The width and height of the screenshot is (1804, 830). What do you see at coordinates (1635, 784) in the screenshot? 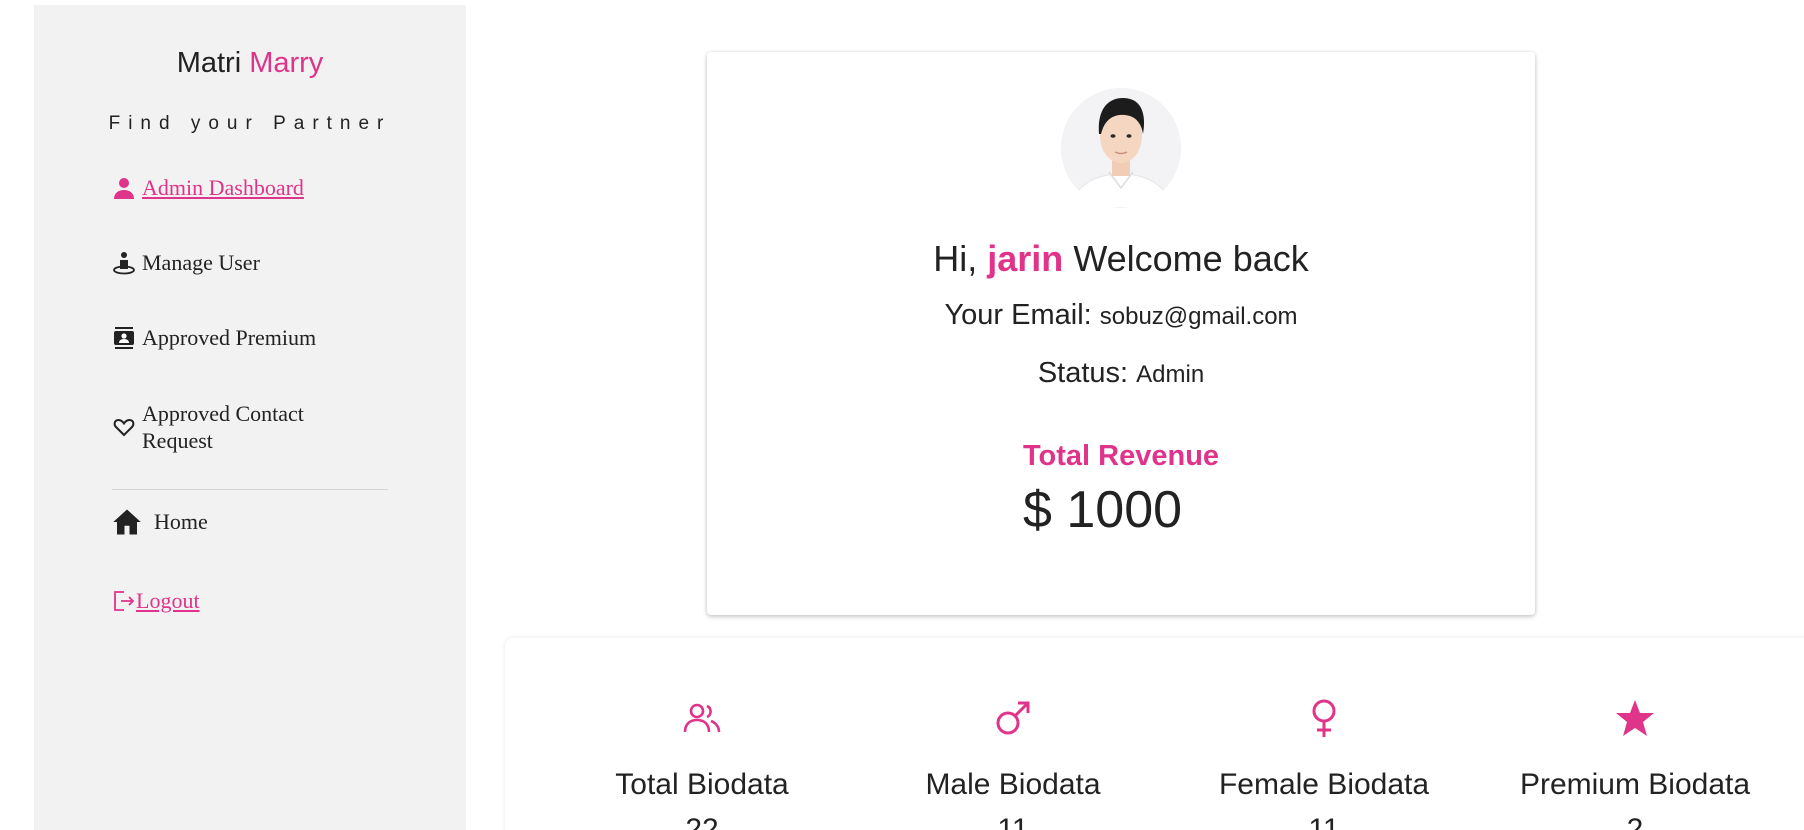
I see `stat-label: Premium Biodata` at bounding box center [1635, 784].